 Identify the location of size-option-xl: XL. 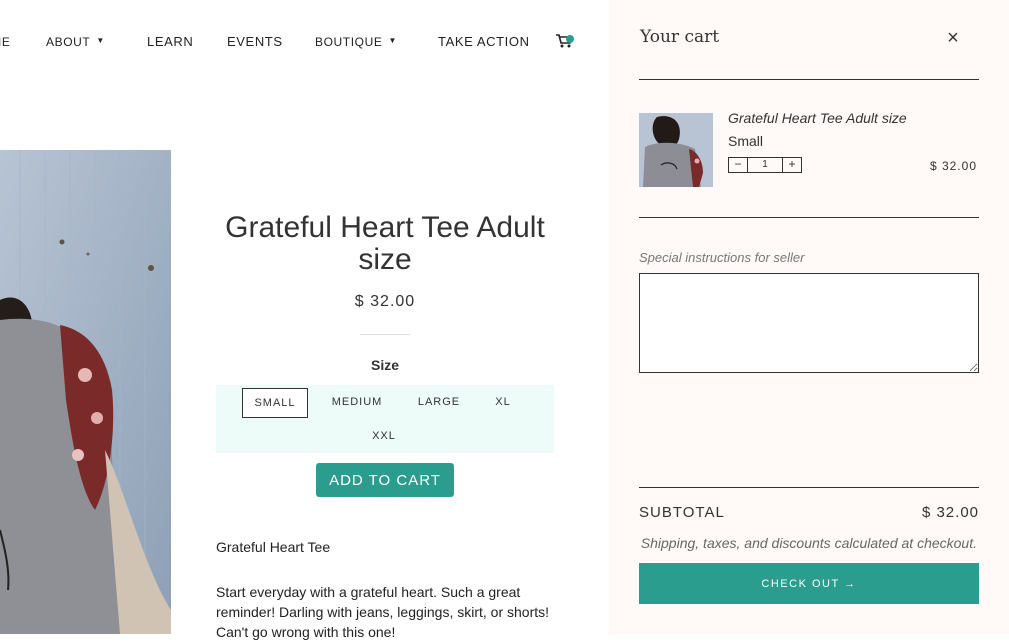
(503, 402).